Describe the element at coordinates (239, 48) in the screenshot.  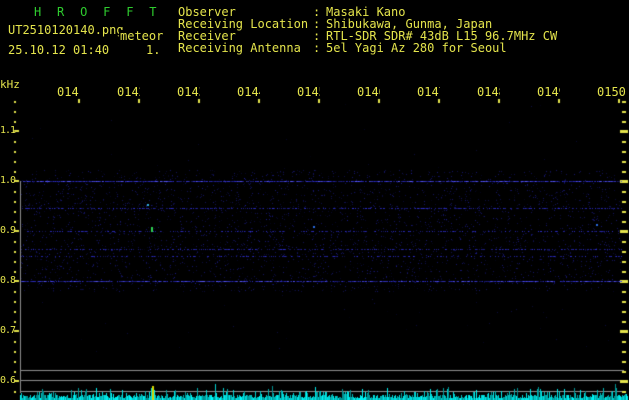
I see `info-label-antenna: Receiving Antenna` at that location.